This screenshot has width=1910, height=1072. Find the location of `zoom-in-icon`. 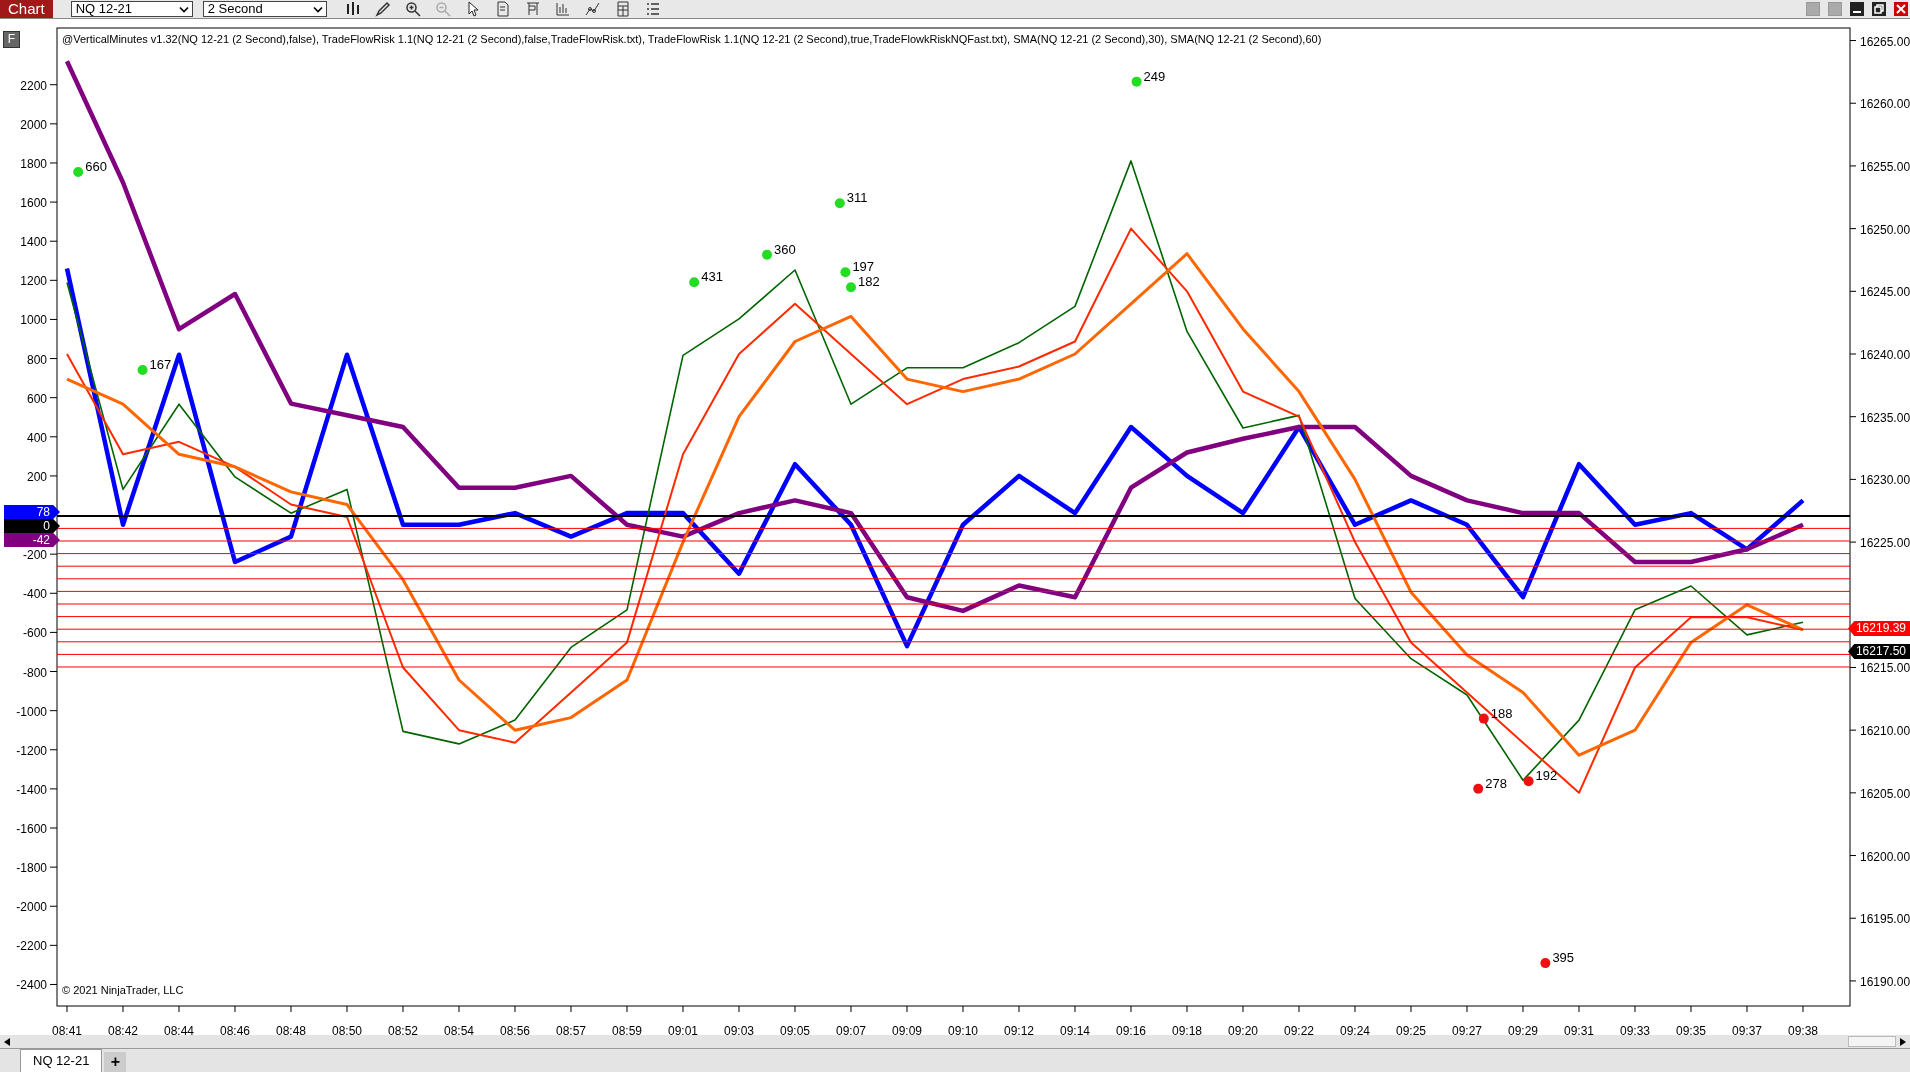

zoom-in-icon is located at coordinates (412, 9).